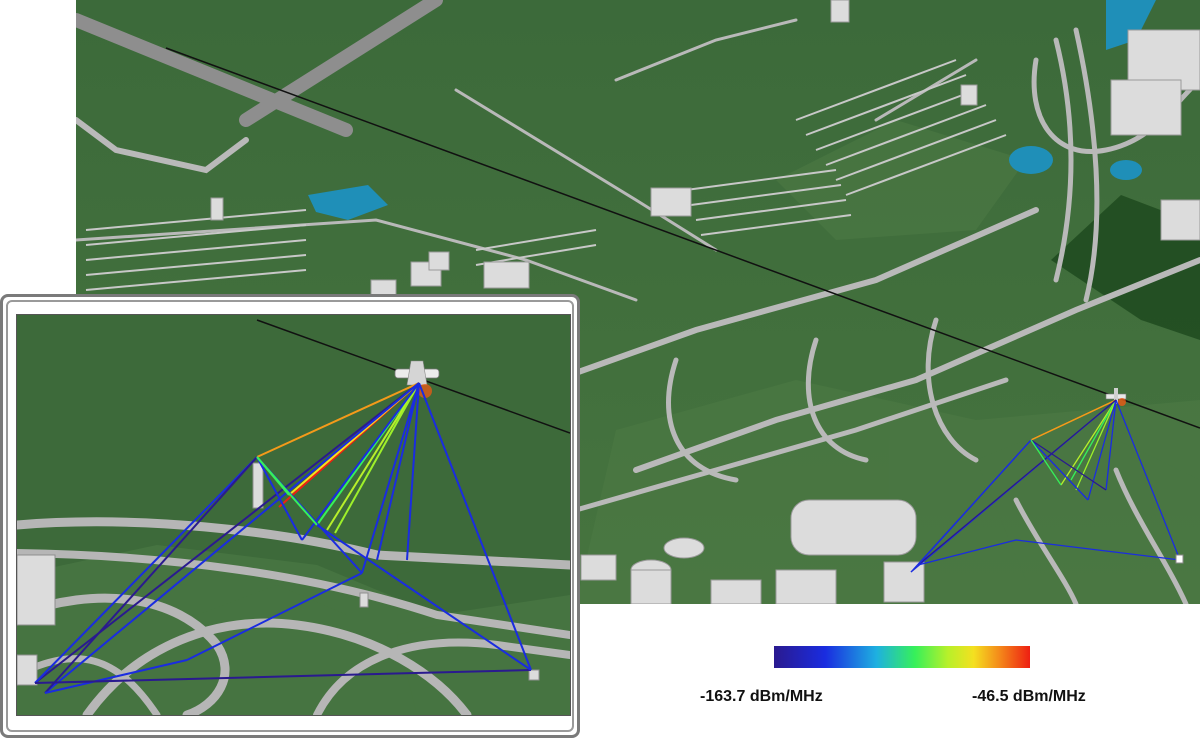  I want to click on legend-min-label: -163.7 dBm/MHz, so click(761, 696).